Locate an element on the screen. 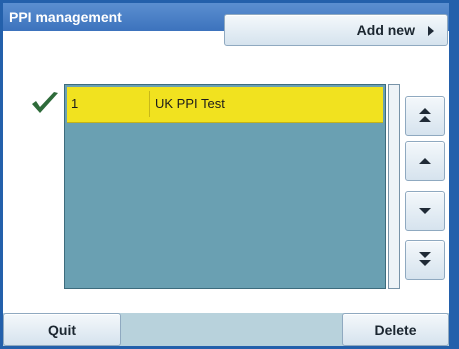 The image size is (459, 349). scroll-down-button is located at coordinates (425, 211).